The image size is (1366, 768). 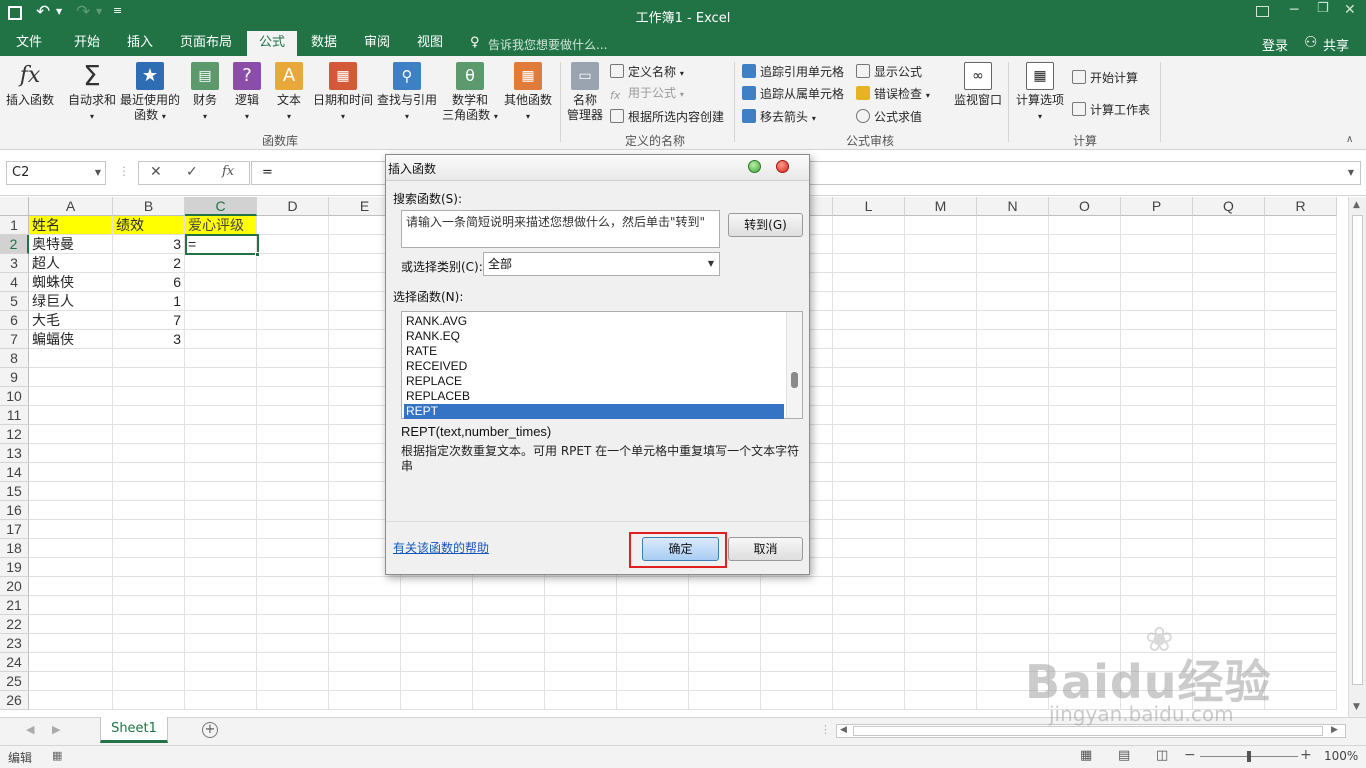 What do you see at coordinates (869, 662) in the screenshot?
I see `cell-l24` at bounding box center [869, 662].